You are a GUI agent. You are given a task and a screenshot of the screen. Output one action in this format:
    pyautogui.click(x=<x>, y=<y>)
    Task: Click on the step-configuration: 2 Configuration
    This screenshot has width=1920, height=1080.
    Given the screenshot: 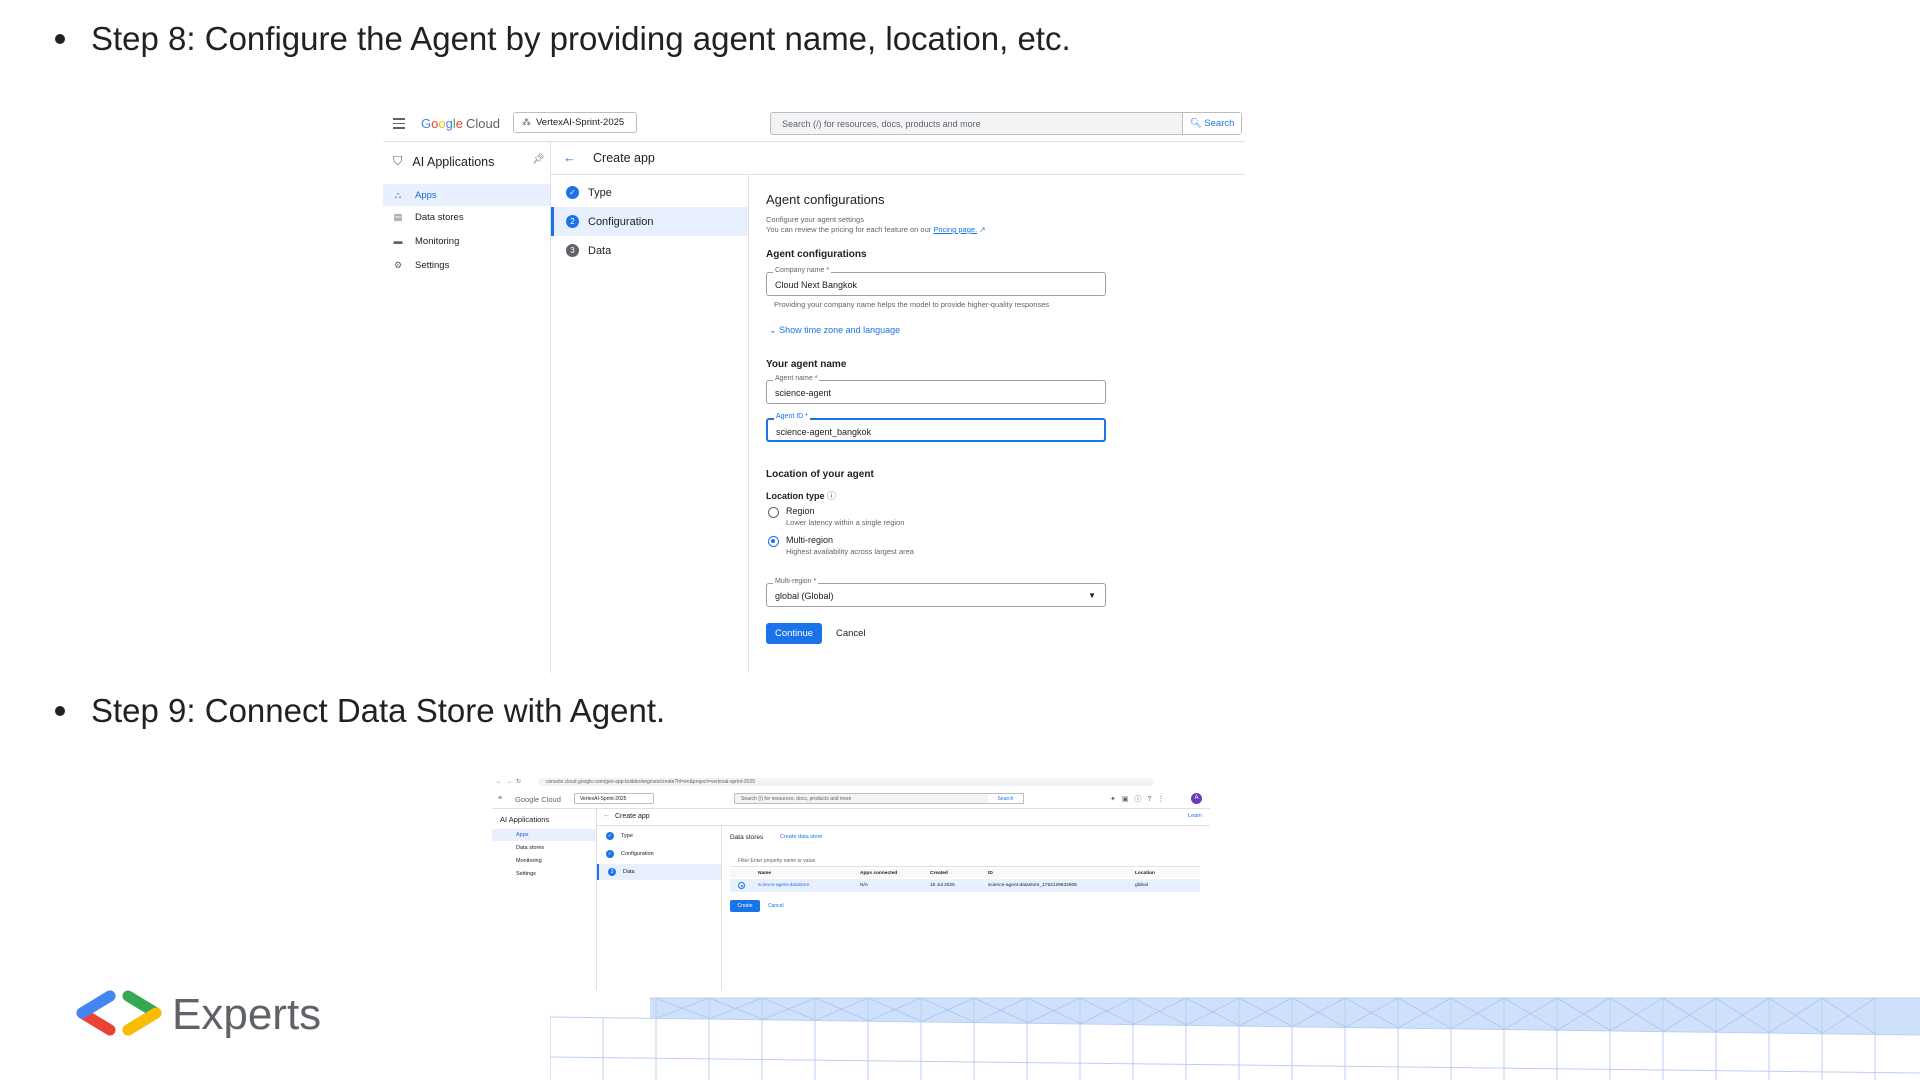 What is the action you would take?
    pyautogui.click(x=649, y=221)
    